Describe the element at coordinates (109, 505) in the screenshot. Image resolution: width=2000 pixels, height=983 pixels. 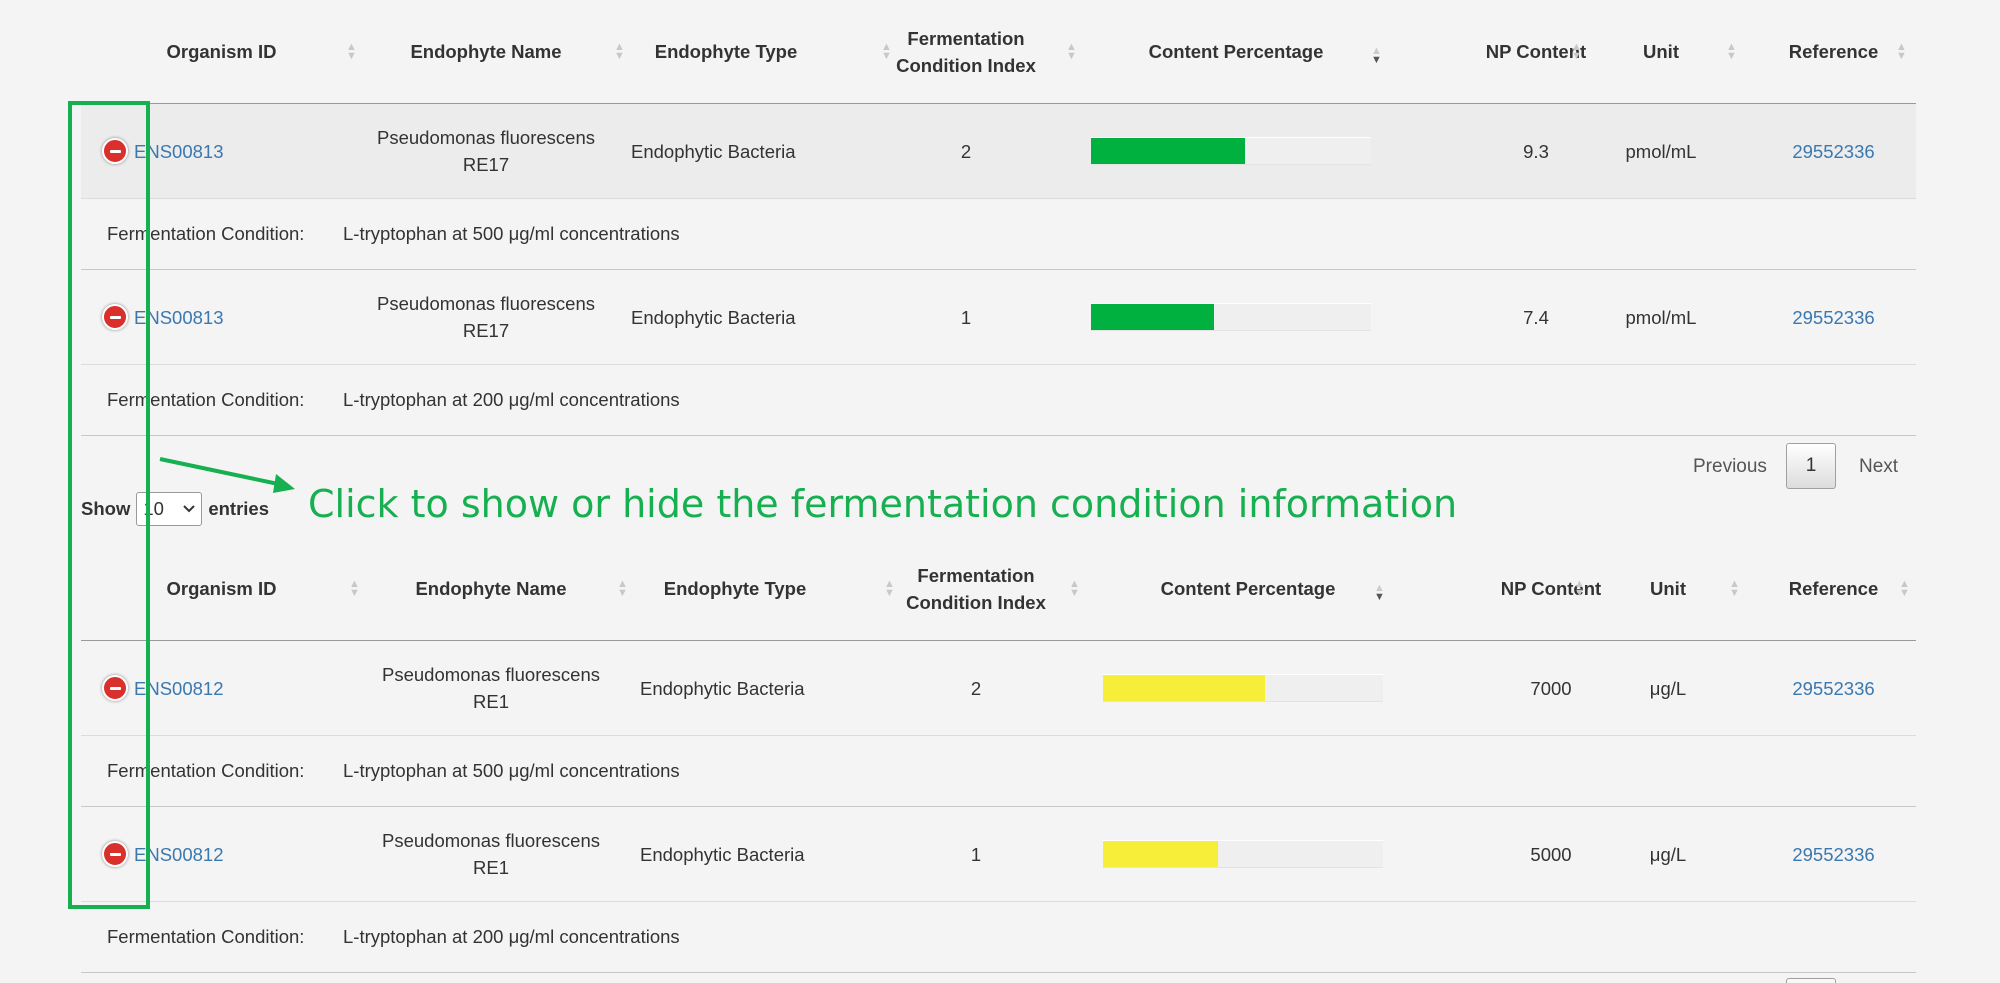
I see `annotation-highlight-box` at that location.